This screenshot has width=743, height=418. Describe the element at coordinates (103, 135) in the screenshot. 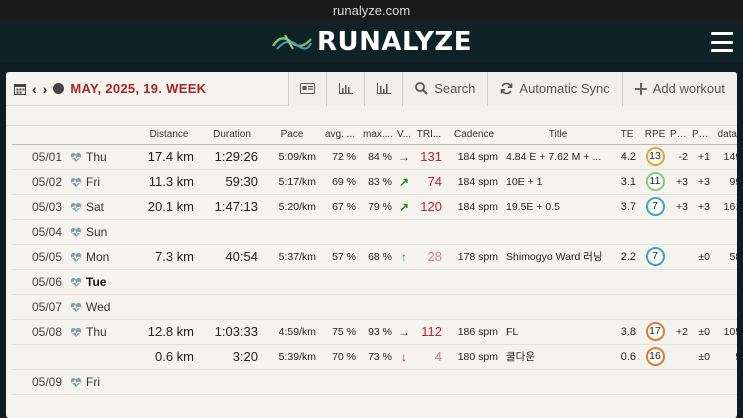

I see `header-day` at that location.